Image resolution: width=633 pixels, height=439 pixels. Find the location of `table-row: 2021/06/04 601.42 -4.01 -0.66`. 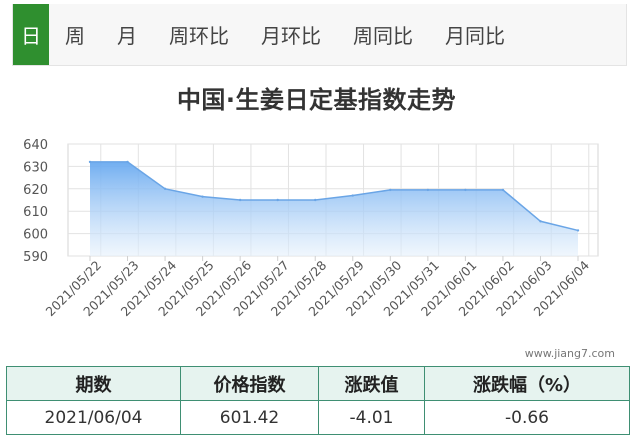

table-row: 2021/06/04 601.42 -4.01 -0.66 is located at coordinates (318, 417).